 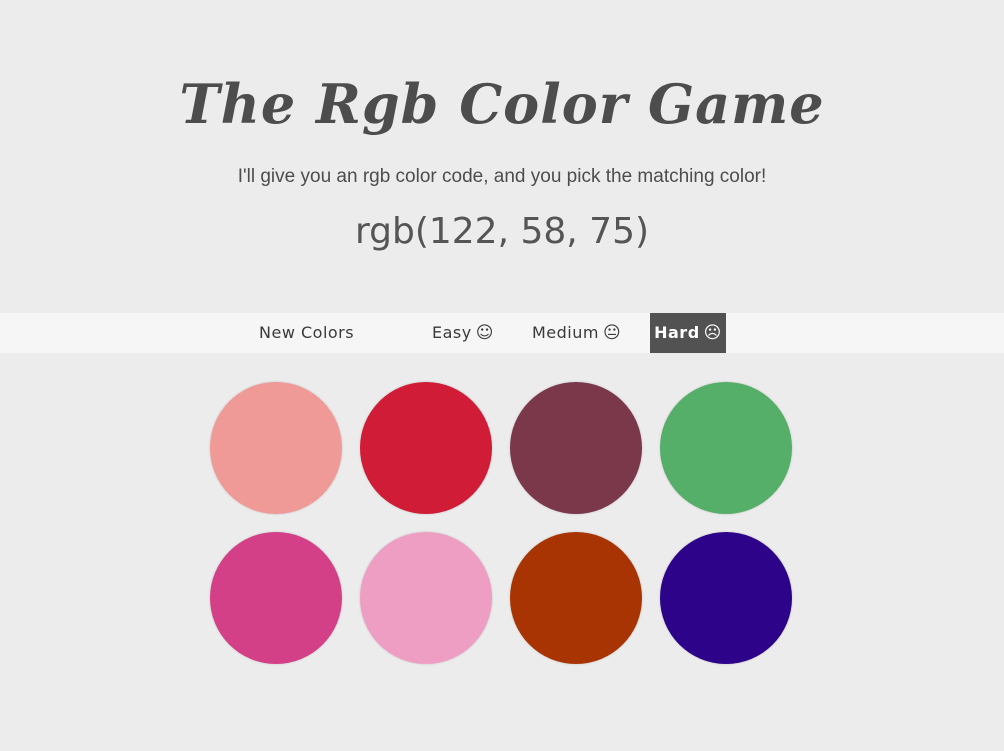 What do you see at coordinates (502, 231) in the screenshot?
I see `target-rgb-code: rgb(122, 58, 75)` at bounding box center [502, 231].